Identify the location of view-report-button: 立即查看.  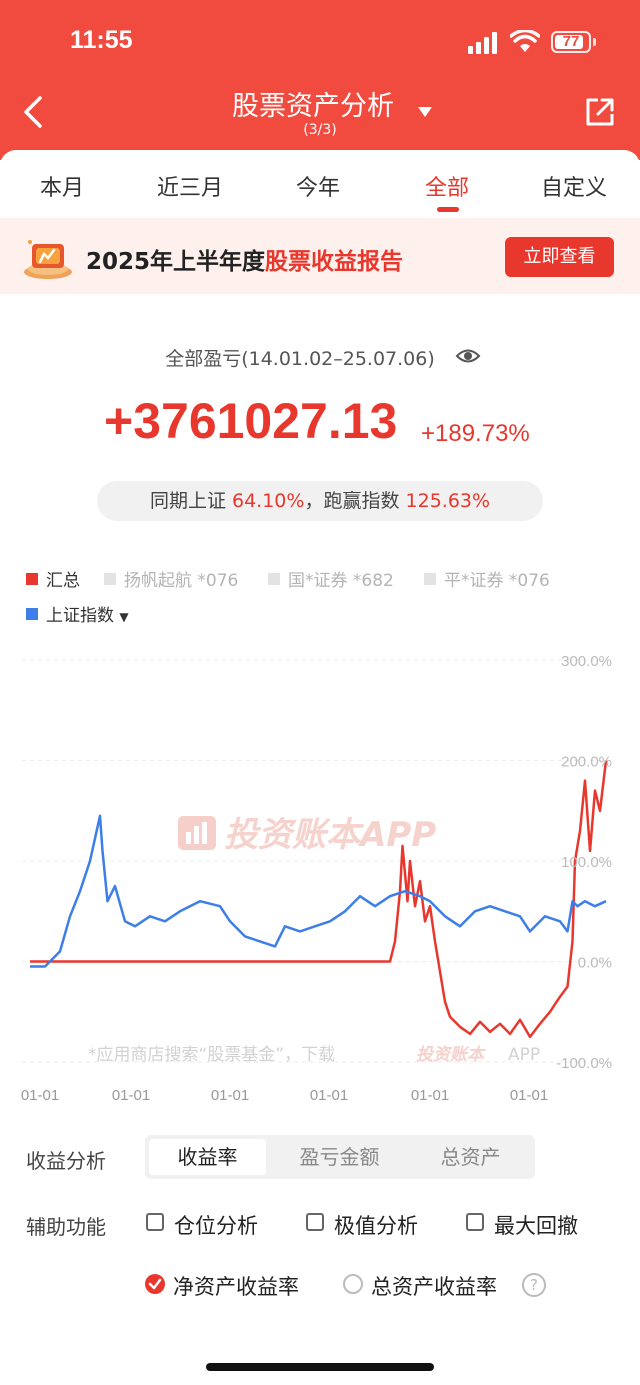
(559, 257).